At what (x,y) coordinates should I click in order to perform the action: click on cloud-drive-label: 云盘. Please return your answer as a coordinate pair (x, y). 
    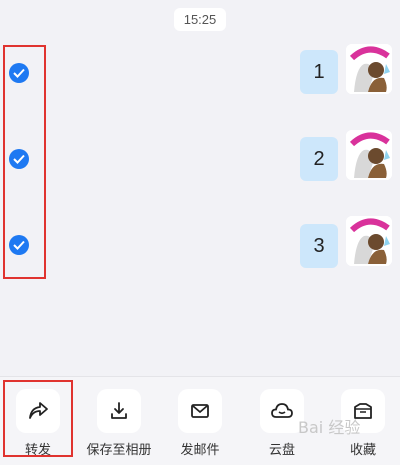
    Looking at the image, I should click on (281, 449).